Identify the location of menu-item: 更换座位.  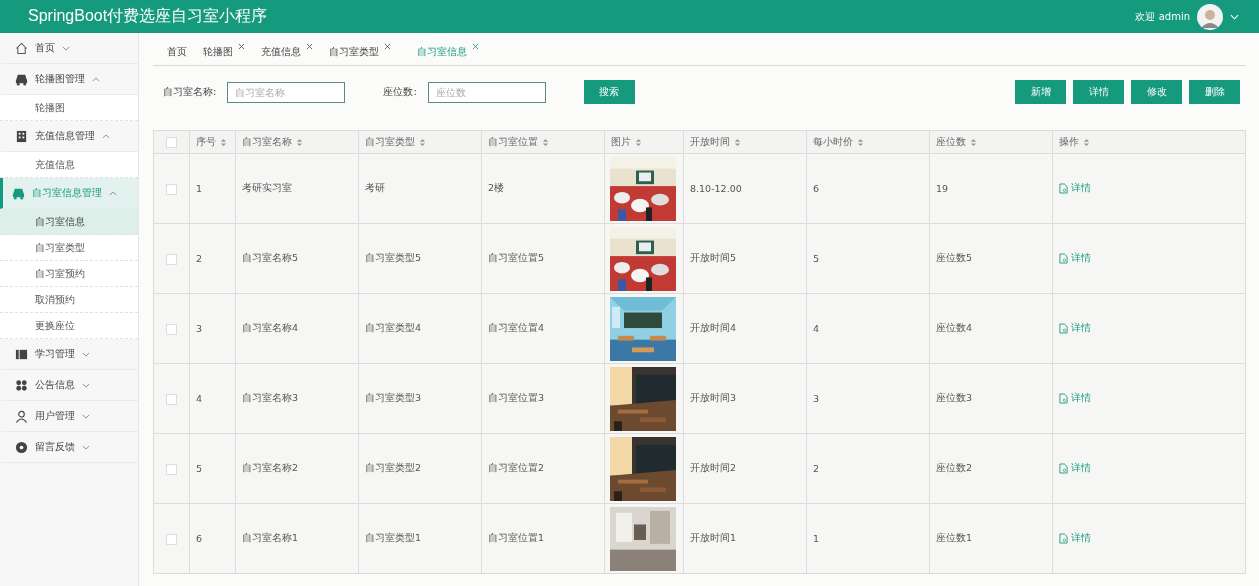
(69, 326).